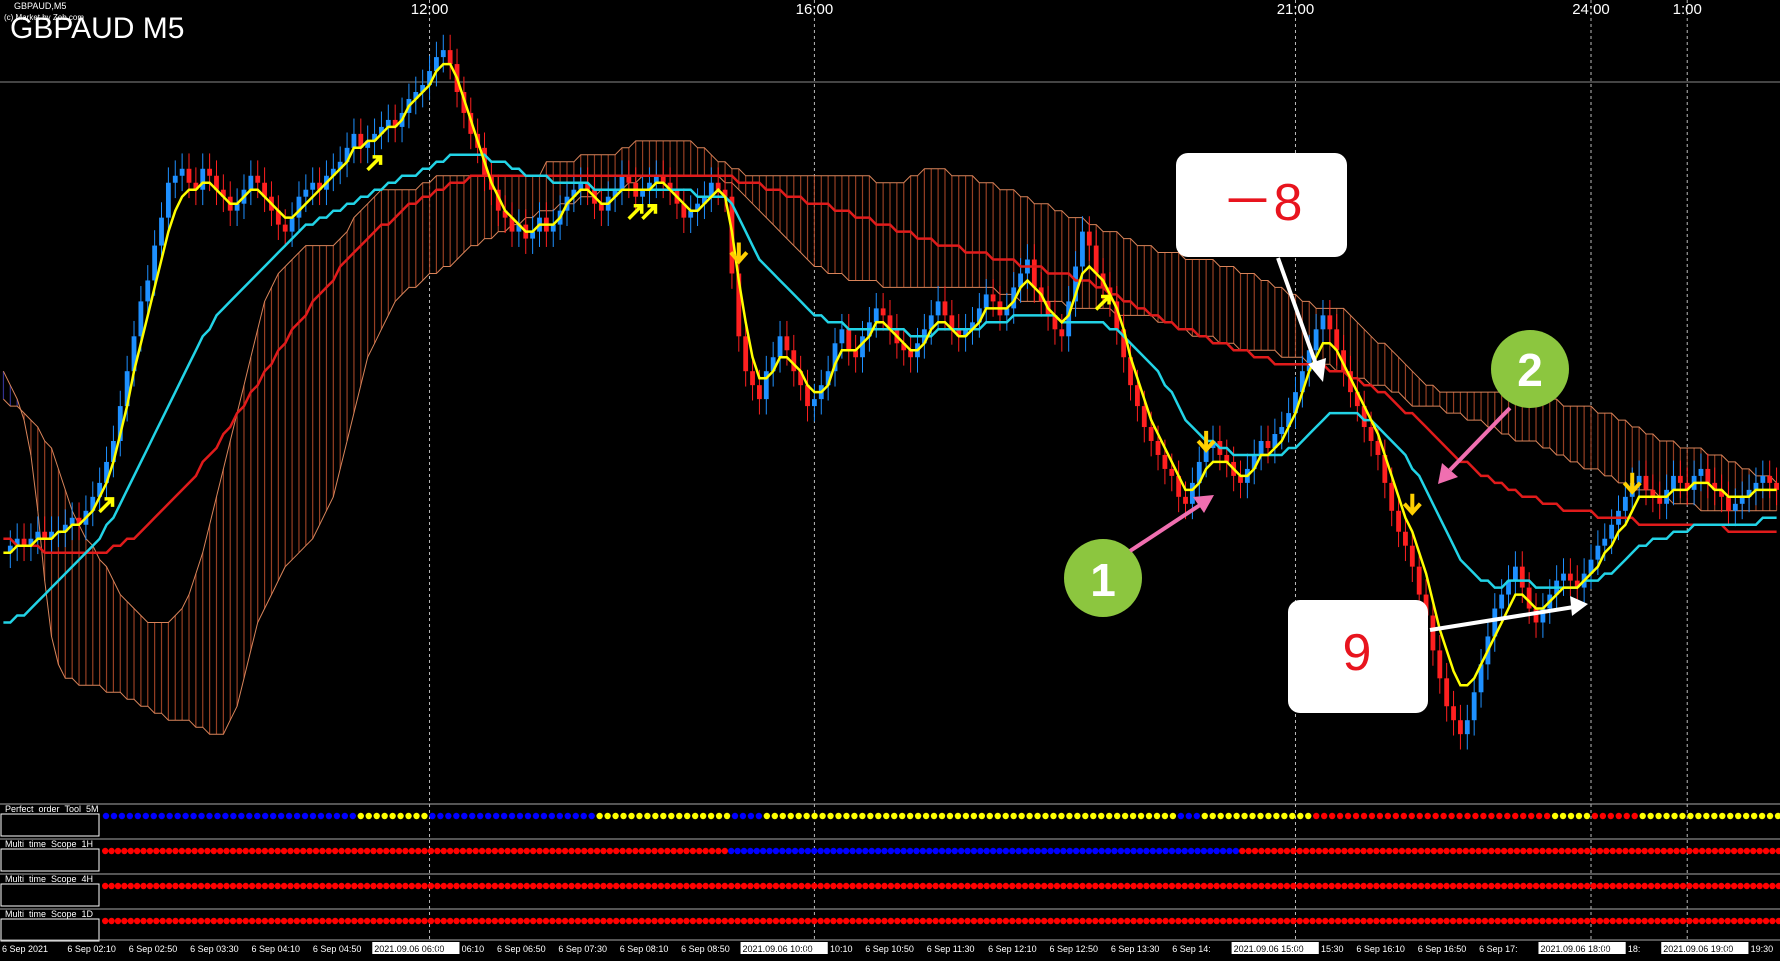 This screenshot has width=1780, height=961. Describe the element at coordinates (1319, 949) in the screenshot. I see `bottom-time-label: 6 Sep 15:30` at that location.